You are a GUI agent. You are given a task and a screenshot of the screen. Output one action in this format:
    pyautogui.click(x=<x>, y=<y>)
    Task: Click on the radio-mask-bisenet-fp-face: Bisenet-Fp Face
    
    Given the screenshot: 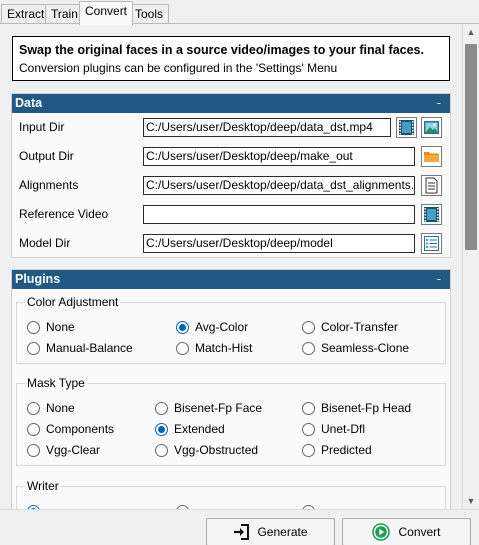 What is the action you would take?
    pyautogui.click(x=208, y=408)
    